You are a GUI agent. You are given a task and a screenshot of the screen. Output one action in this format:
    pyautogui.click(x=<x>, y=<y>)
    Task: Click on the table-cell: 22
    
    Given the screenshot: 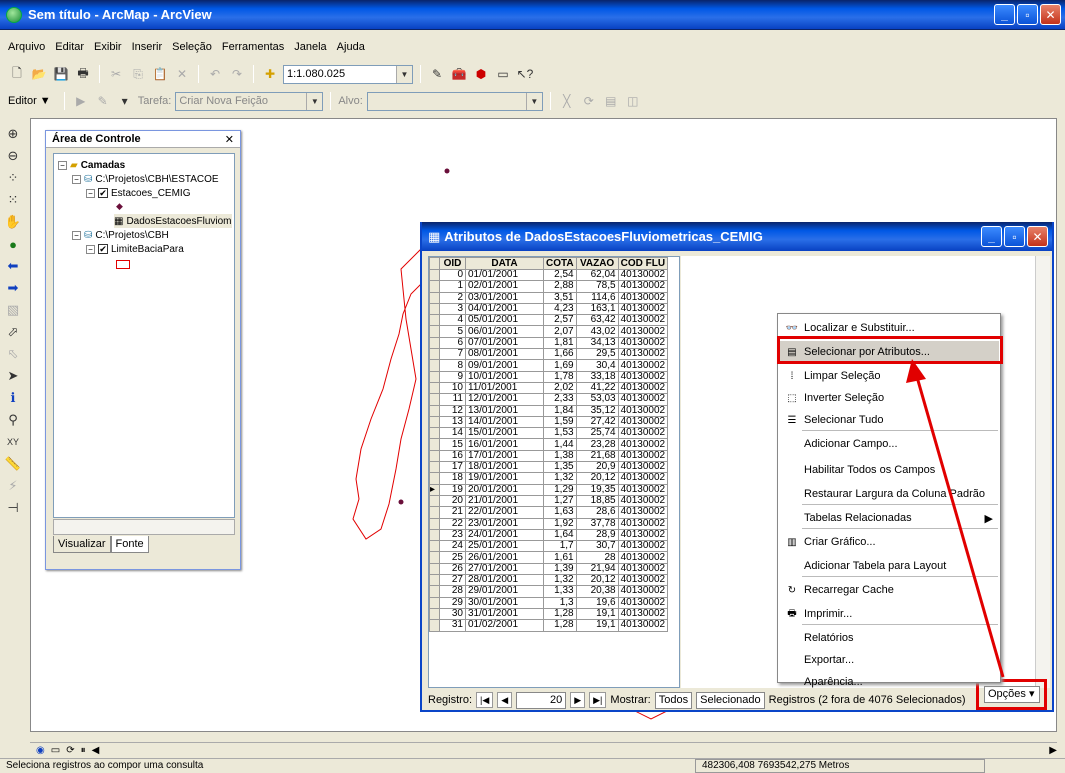 What is the action you would take?
    pyautogui.click(x=452, y=523)
    